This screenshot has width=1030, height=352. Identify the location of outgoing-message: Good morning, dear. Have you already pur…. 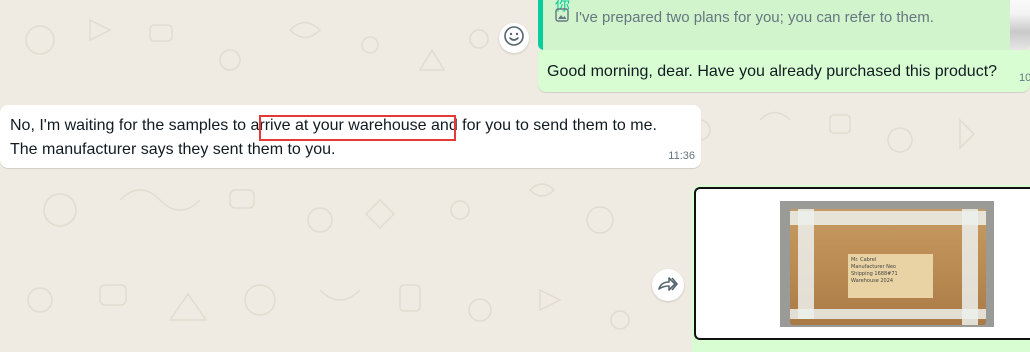
(784, 71).